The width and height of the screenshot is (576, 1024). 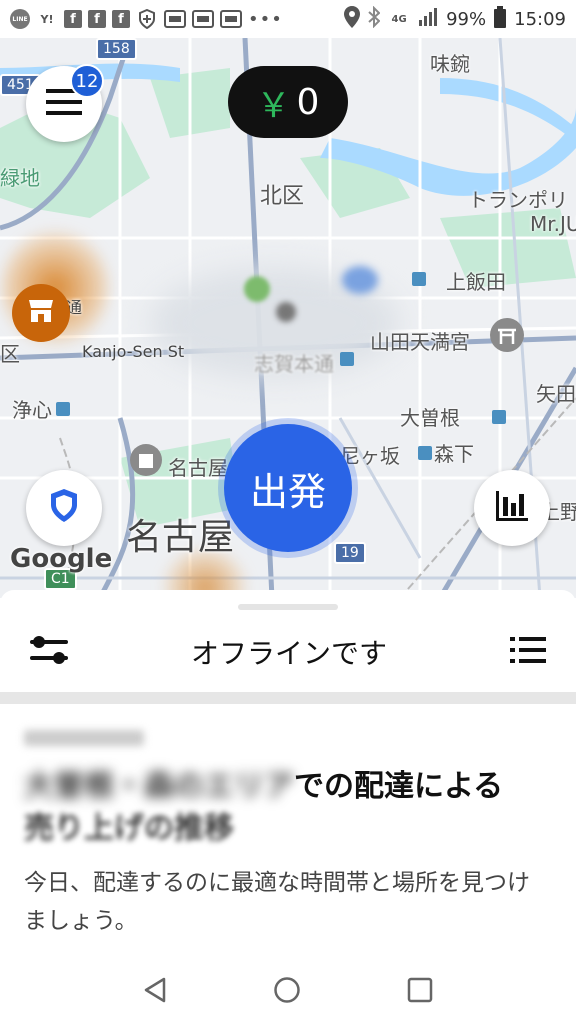 I want to click on map-label-mrju: Mr.JU, so click(x=553, y=224).